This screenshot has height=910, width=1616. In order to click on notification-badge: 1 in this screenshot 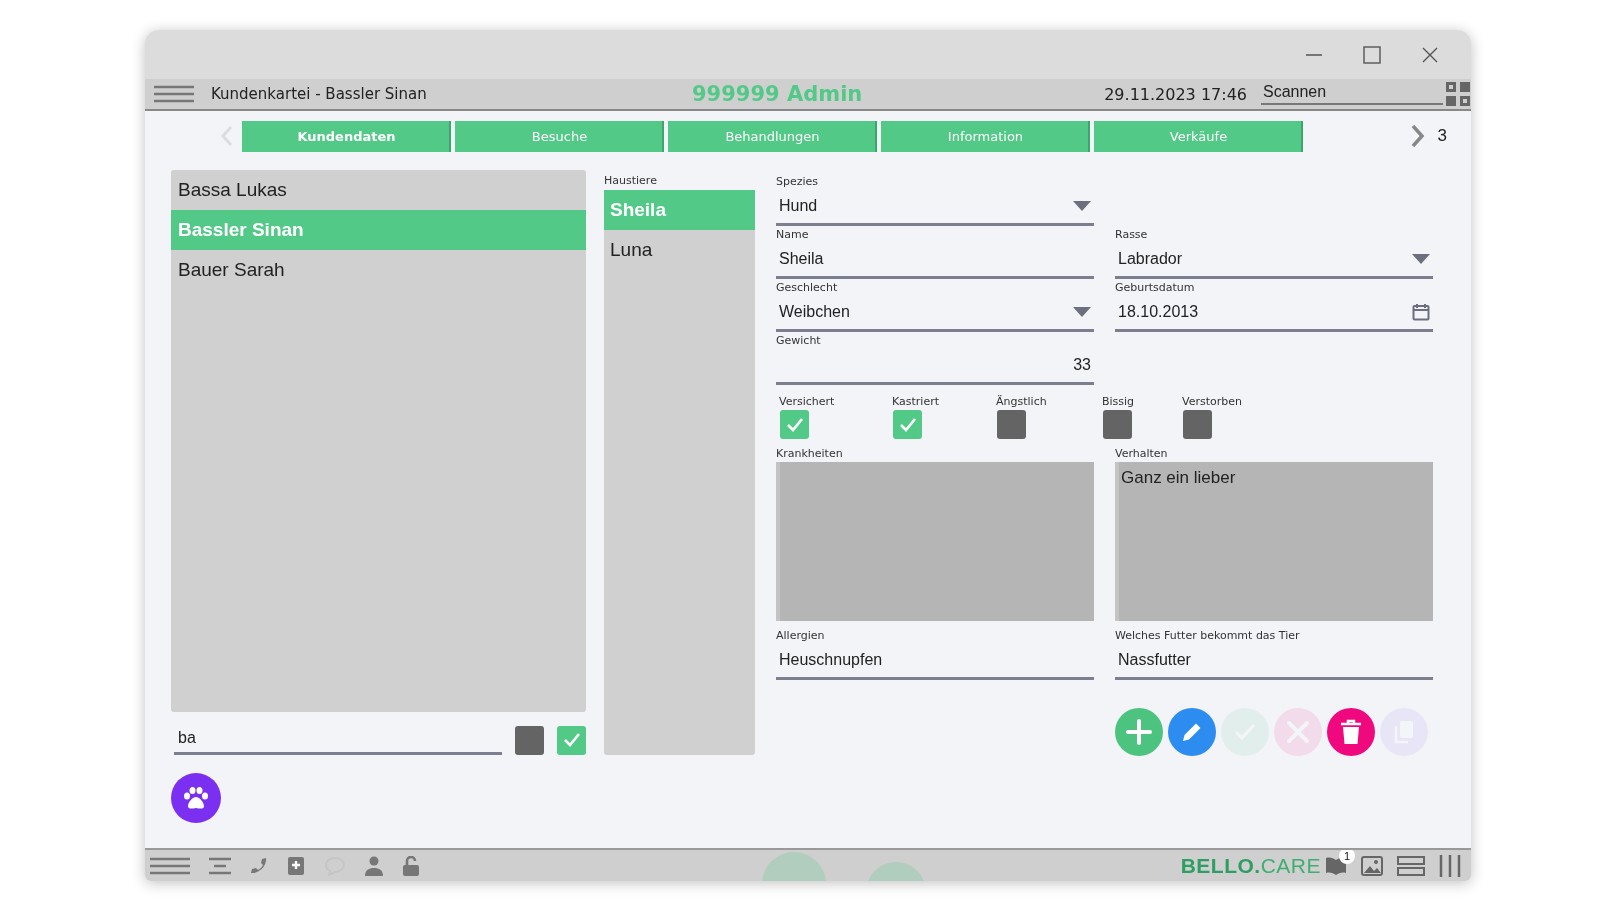, I will do `click(1347, 857)`.